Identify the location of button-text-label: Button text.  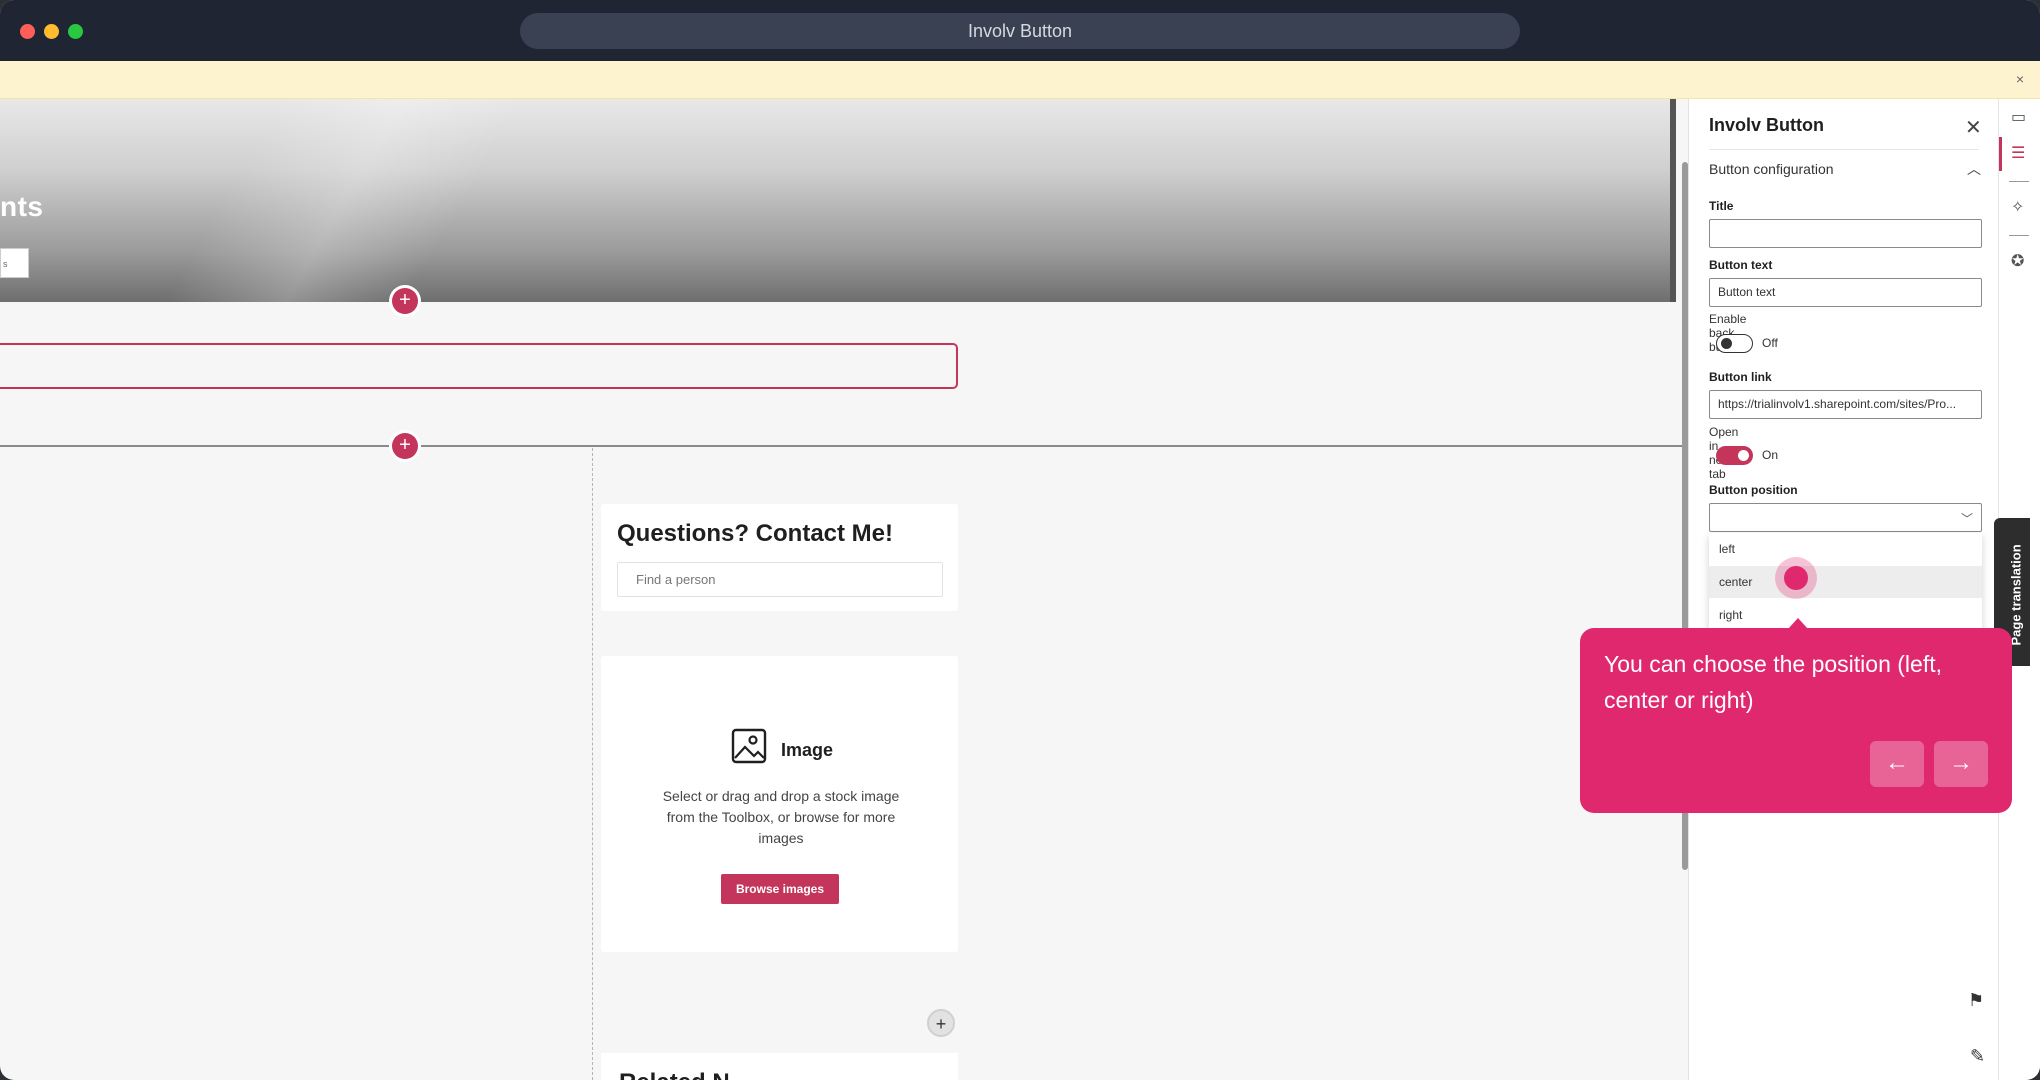
(1741, 265).